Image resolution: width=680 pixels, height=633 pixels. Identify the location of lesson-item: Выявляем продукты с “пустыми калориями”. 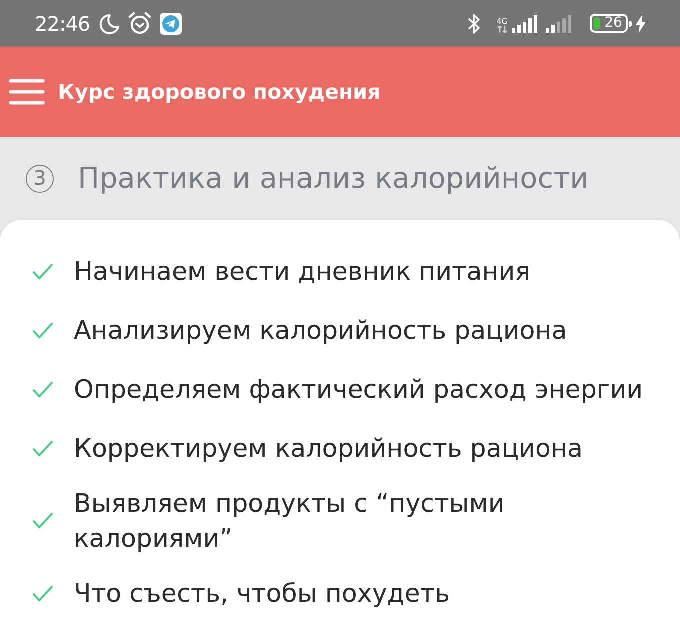
(290, 521).